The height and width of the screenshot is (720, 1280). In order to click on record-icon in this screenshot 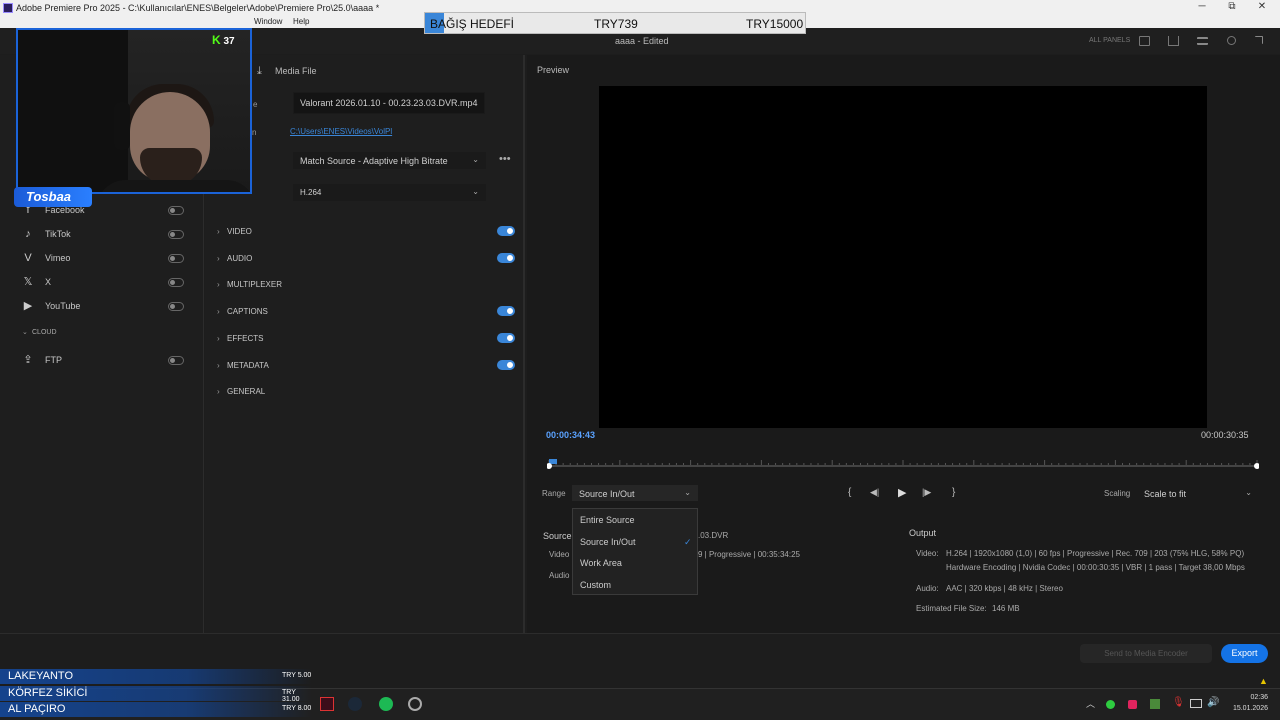, I will do `click(1132, 704)`.